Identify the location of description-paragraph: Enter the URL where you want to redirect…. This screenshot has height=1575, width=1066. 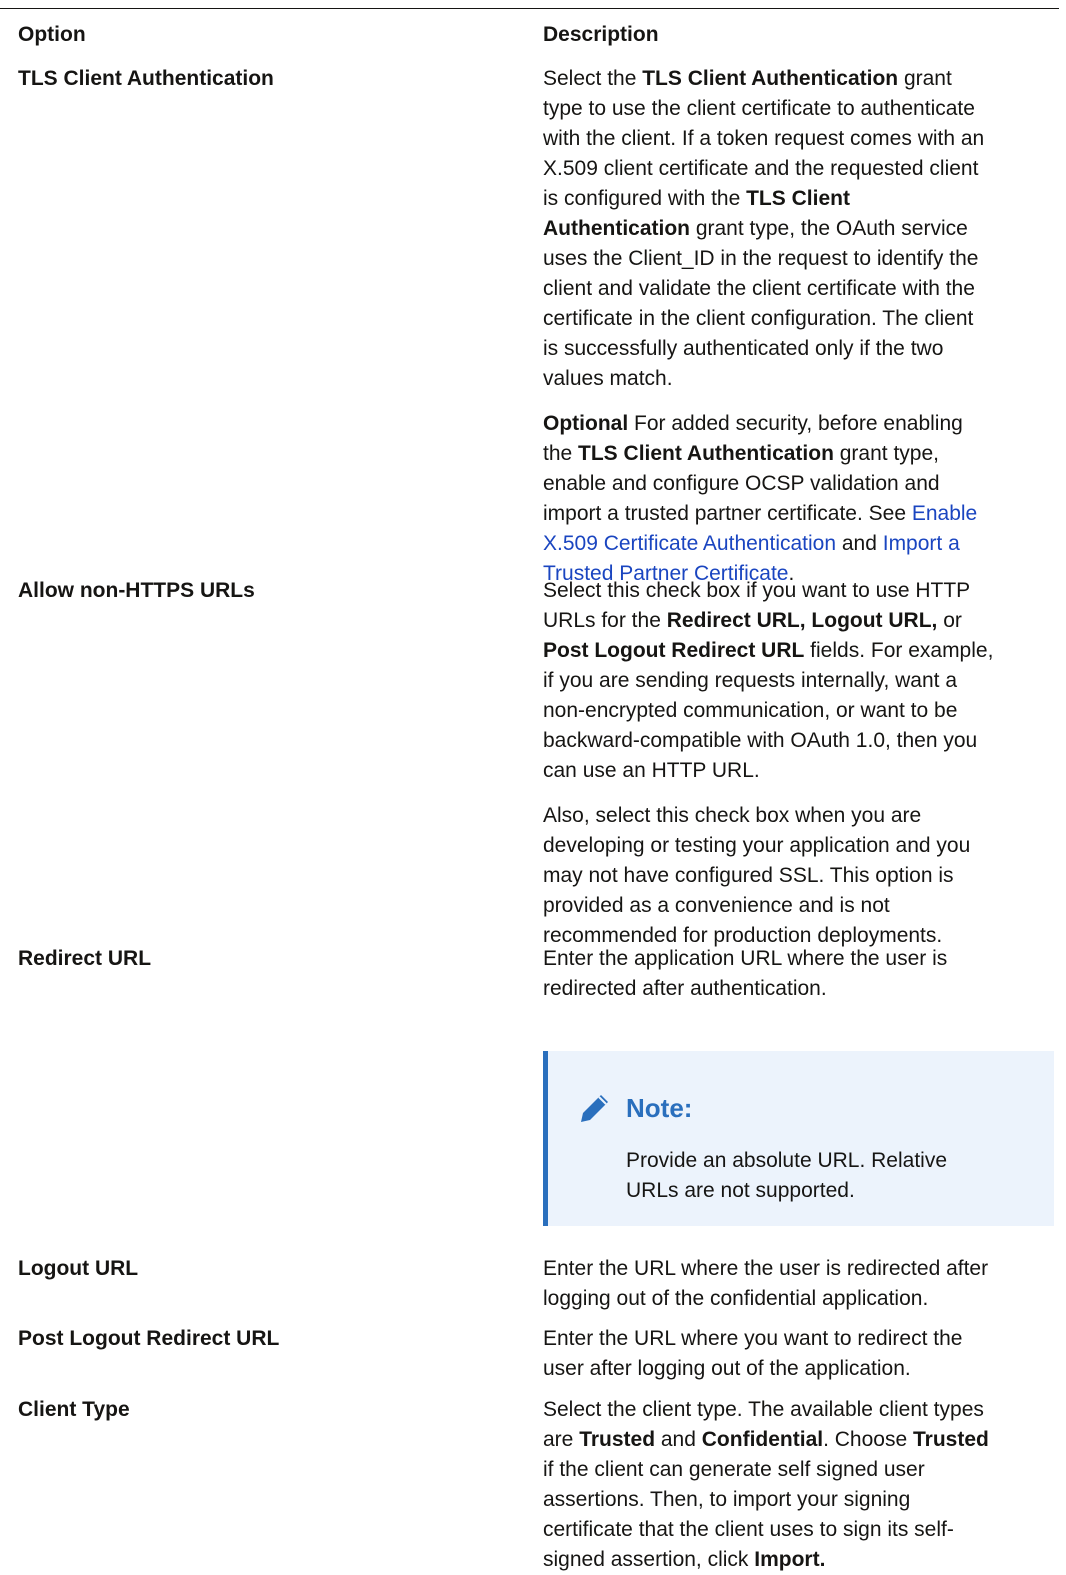
(804, 1354).